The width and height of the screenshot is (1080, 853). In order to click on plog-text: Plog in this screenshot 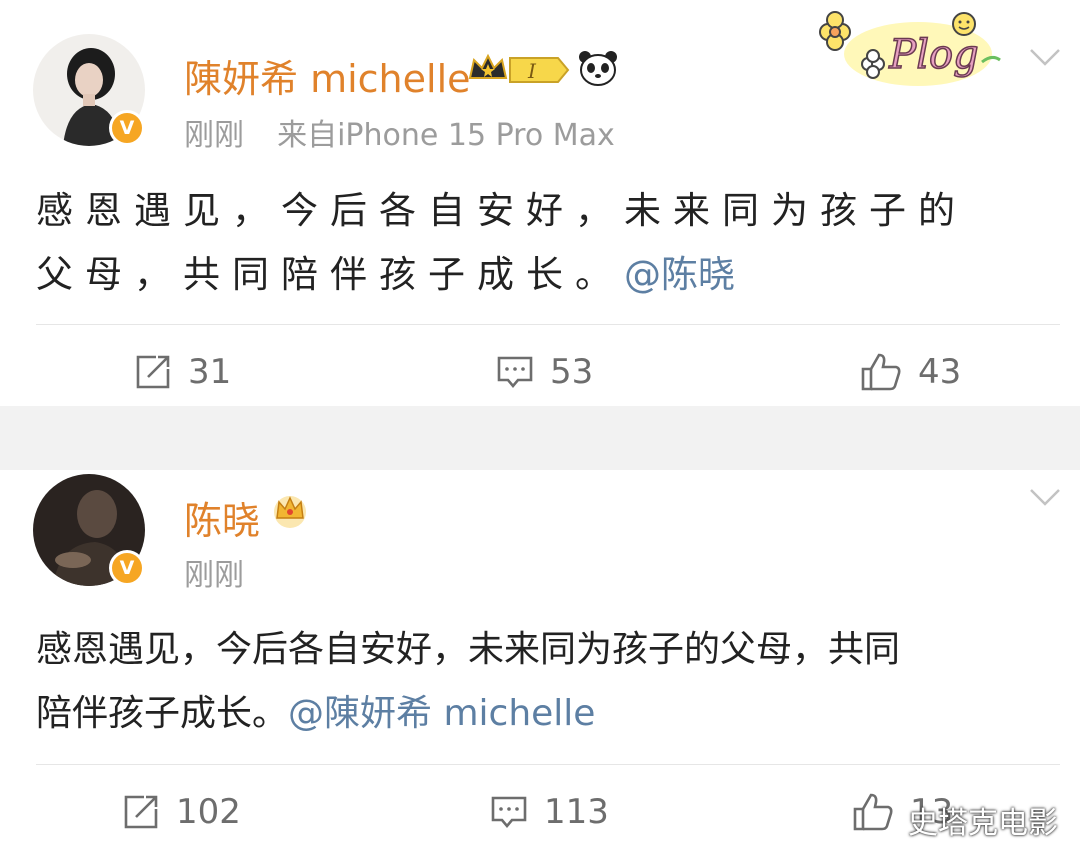, I will do `click(933, 55)`.